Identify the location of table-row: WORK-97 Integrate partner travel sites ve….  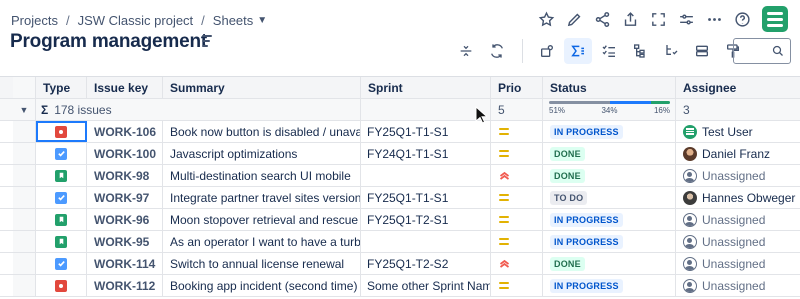
(400, 198).